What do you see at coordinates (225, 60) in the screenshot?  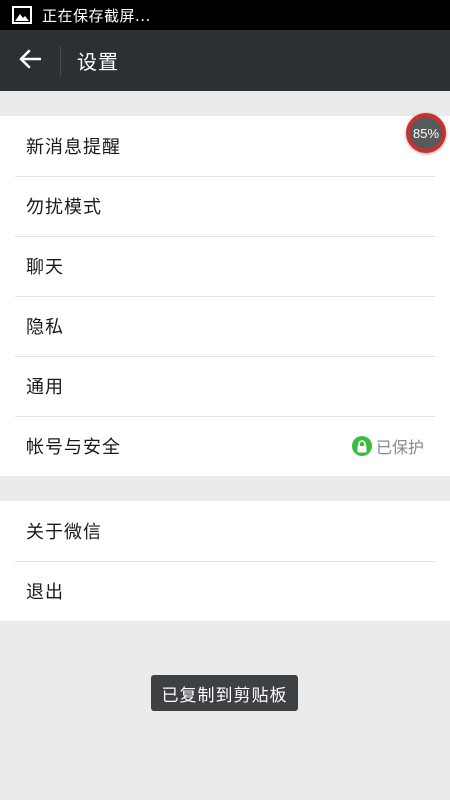 I see `app-header: 设置` at bounding box center [225, 60].